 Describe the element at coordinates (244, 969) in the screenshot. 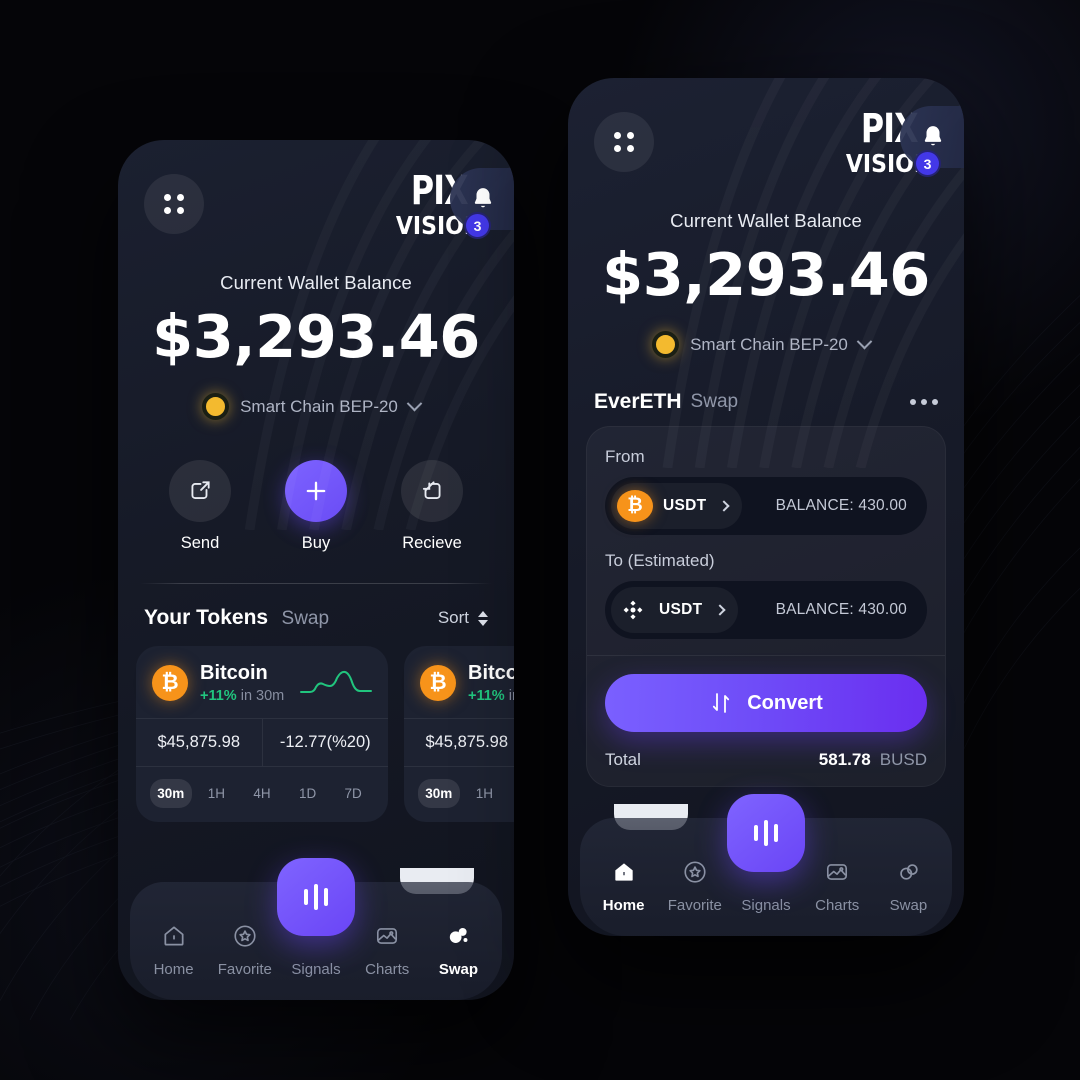

I see `nav-label-favorite: Favorite` at that location.